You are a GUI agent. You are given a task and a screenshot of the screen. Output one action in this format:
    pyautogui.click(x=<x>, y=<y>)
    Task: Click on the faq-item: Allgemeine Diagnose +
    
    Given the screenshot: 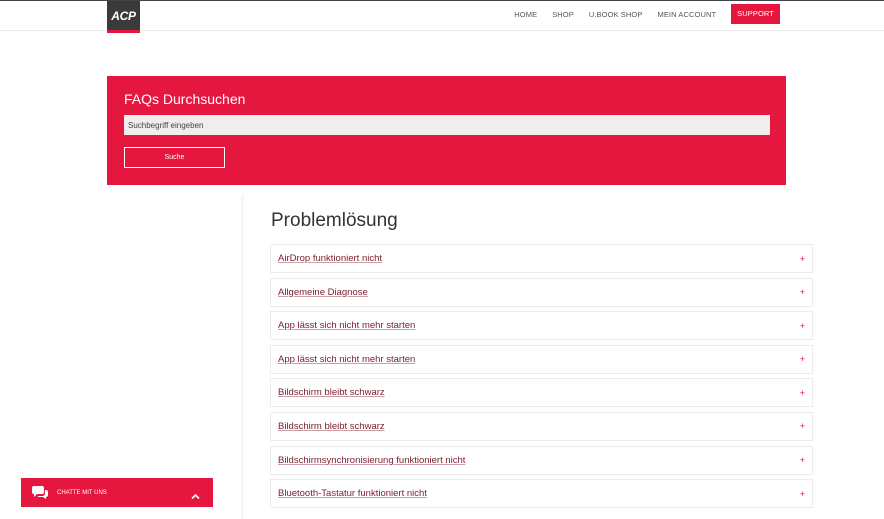 What is the action you would take?
    pyautogui.click(x=541, y=292)
    